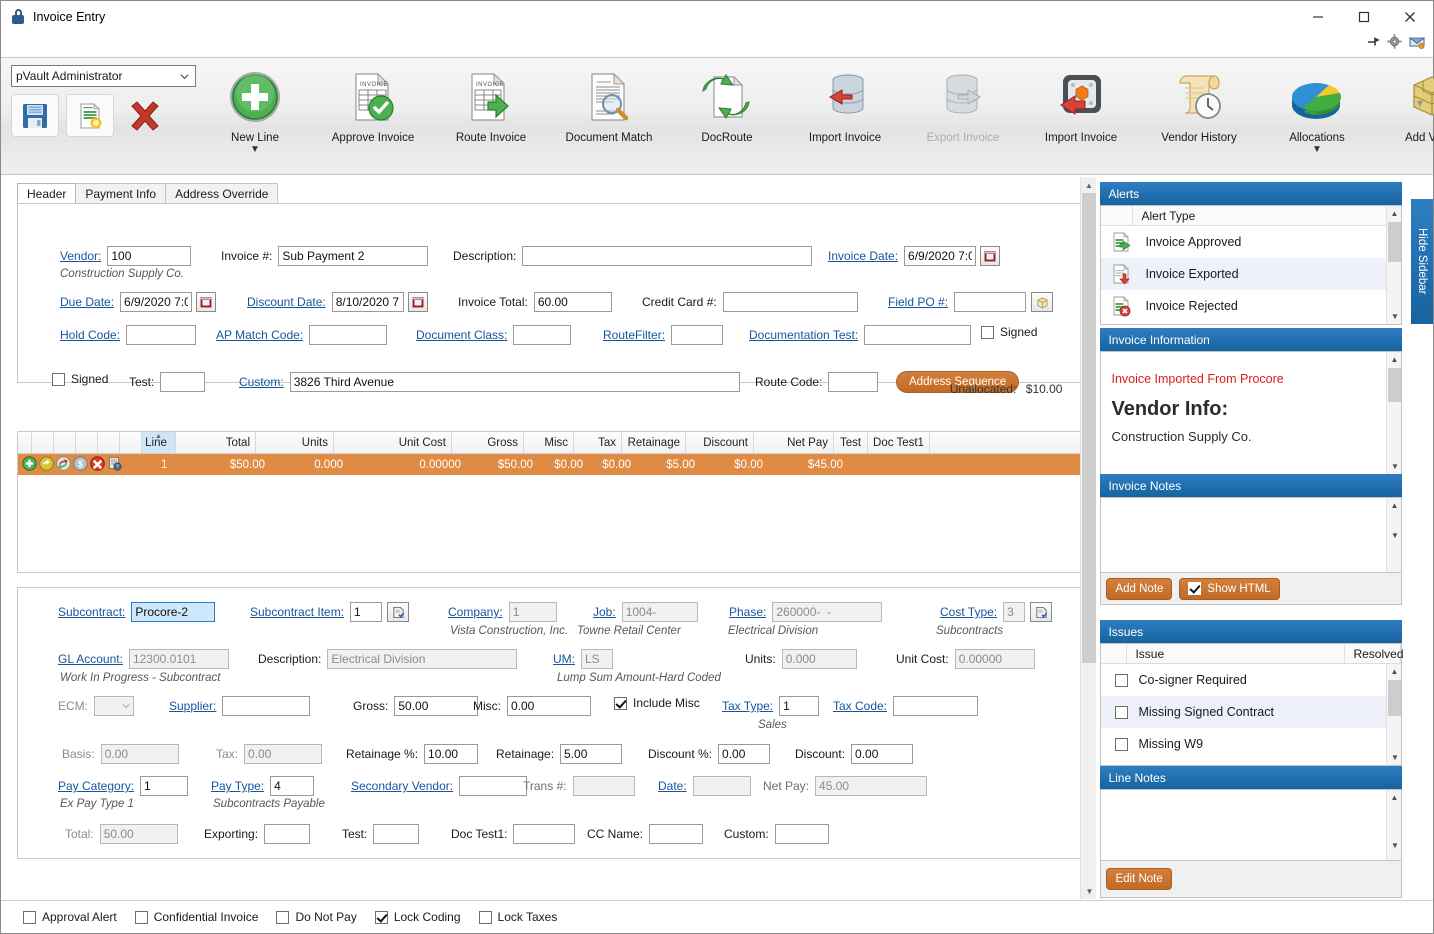 Image resolution: width=1434 pixels, height=934 pixels. What do you see at coordinates (1420, 104) in the screenshot?
I see `ribbon-scroll-caret-icon: ▼` at bounding box center [1420, 104].